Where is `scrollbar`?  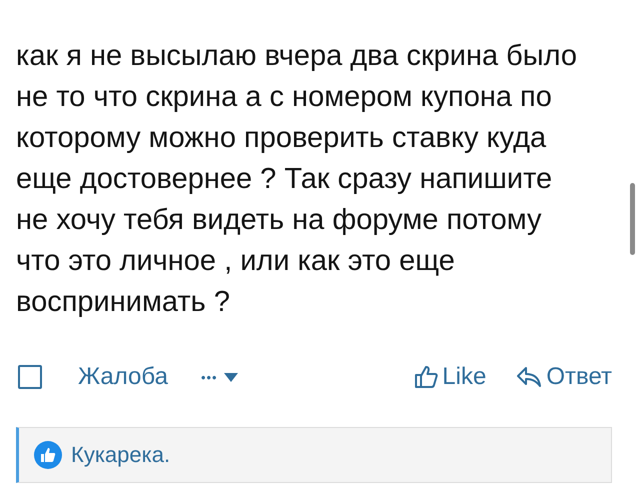
scrollbar is located at coordinates (632, 219).